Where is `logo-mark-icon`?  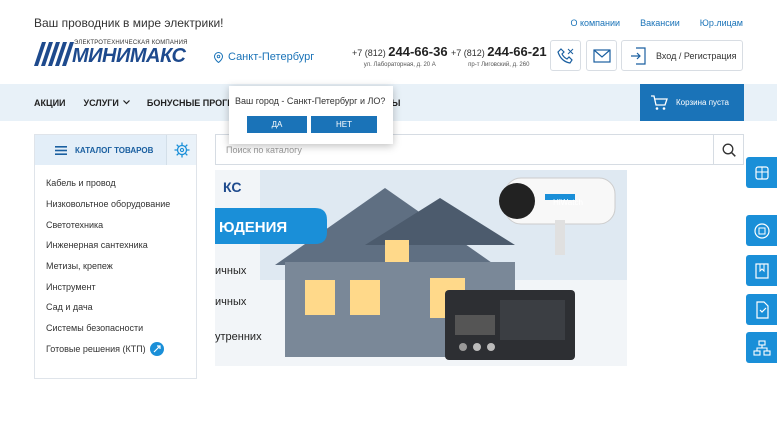
logo-mark-icon is located at coordinates (54, 54).